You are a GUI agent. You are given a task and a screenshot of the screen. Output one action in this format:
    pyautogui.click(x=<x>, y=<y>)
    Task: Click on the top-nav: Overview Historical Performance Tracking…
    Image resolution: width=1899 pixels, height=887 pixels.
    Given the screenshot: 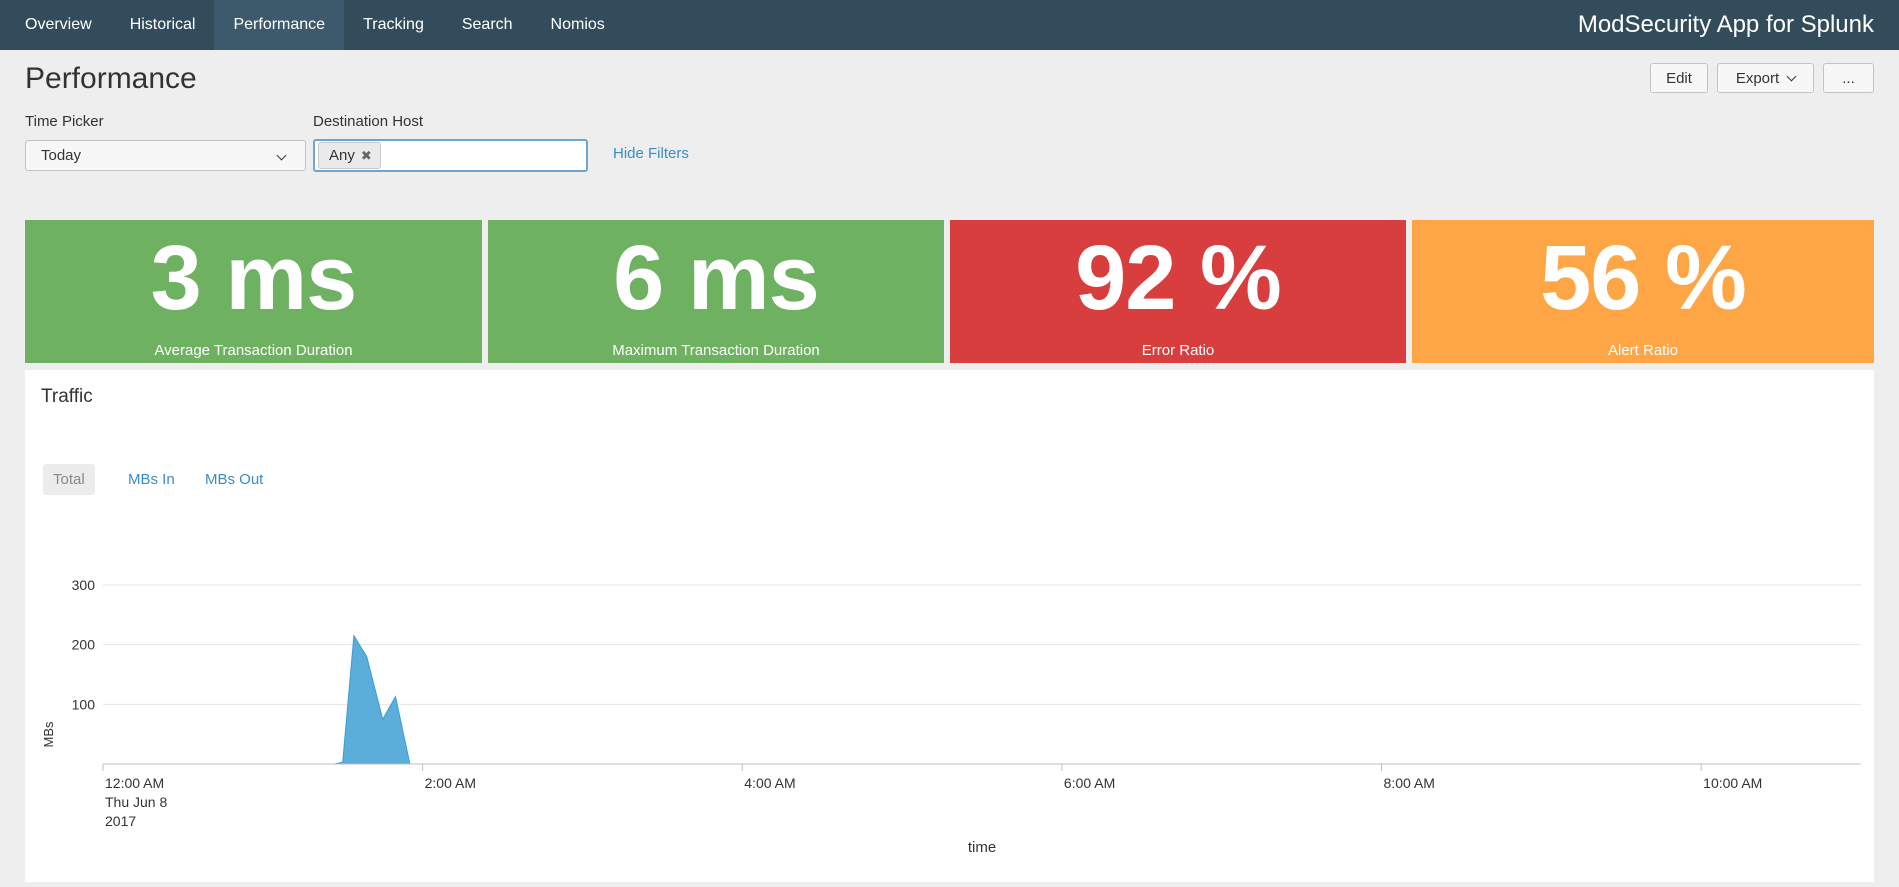 What is the action you would take?
    pyautogui.click(x=949, y=25)
    